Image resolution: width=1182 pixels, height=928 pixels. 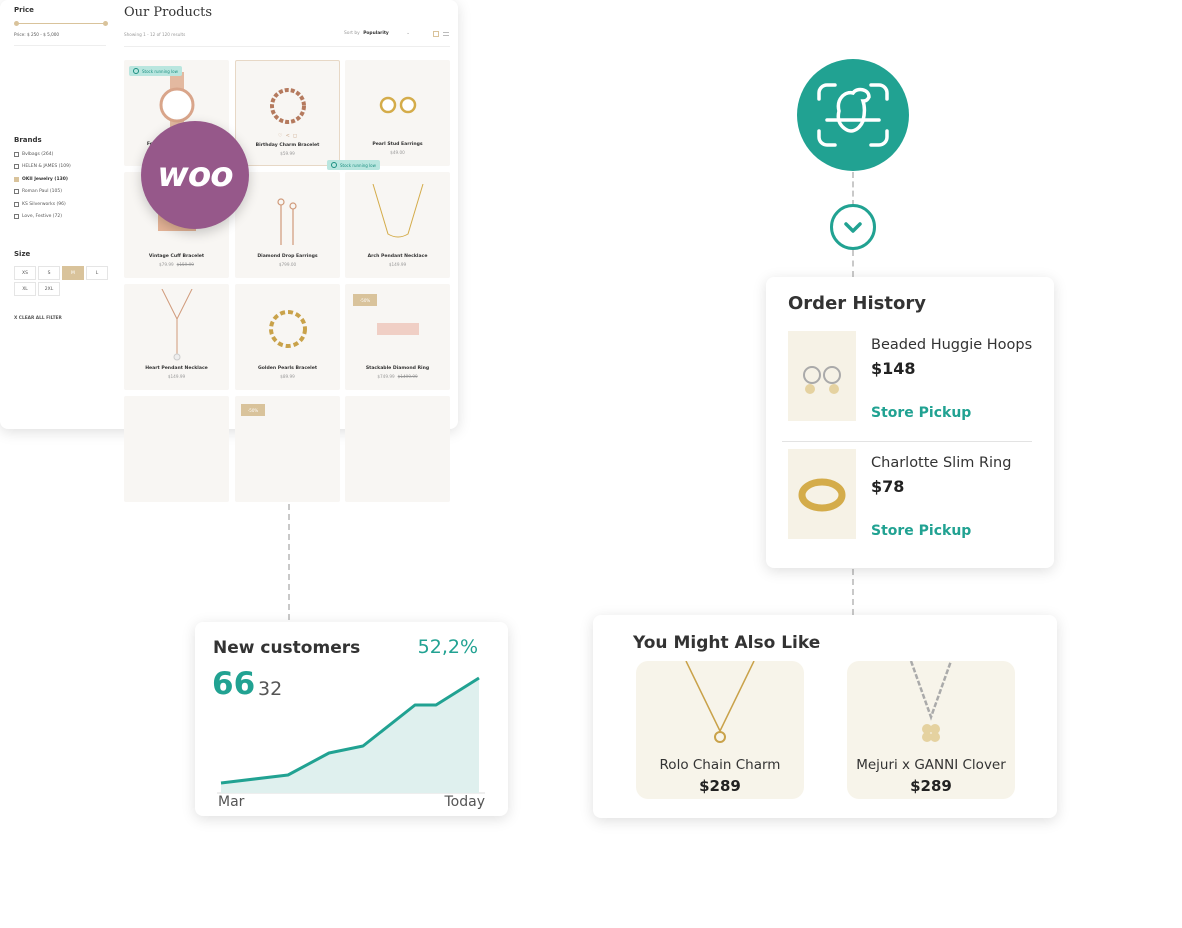 What do you see at coordinates (25, 273) in the screenshot?
I see `size-option: XS` at bounding box center [25, 273].